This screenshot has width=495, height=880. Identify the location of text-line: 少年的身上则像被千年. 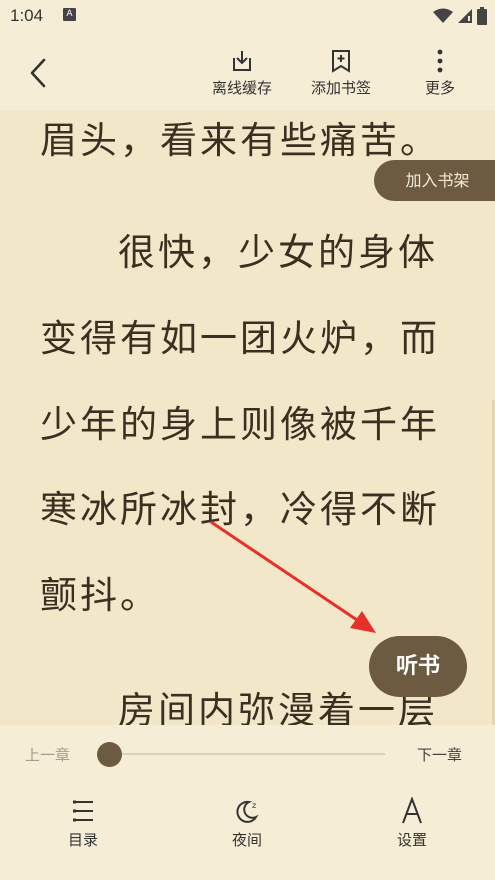
(240, 424).